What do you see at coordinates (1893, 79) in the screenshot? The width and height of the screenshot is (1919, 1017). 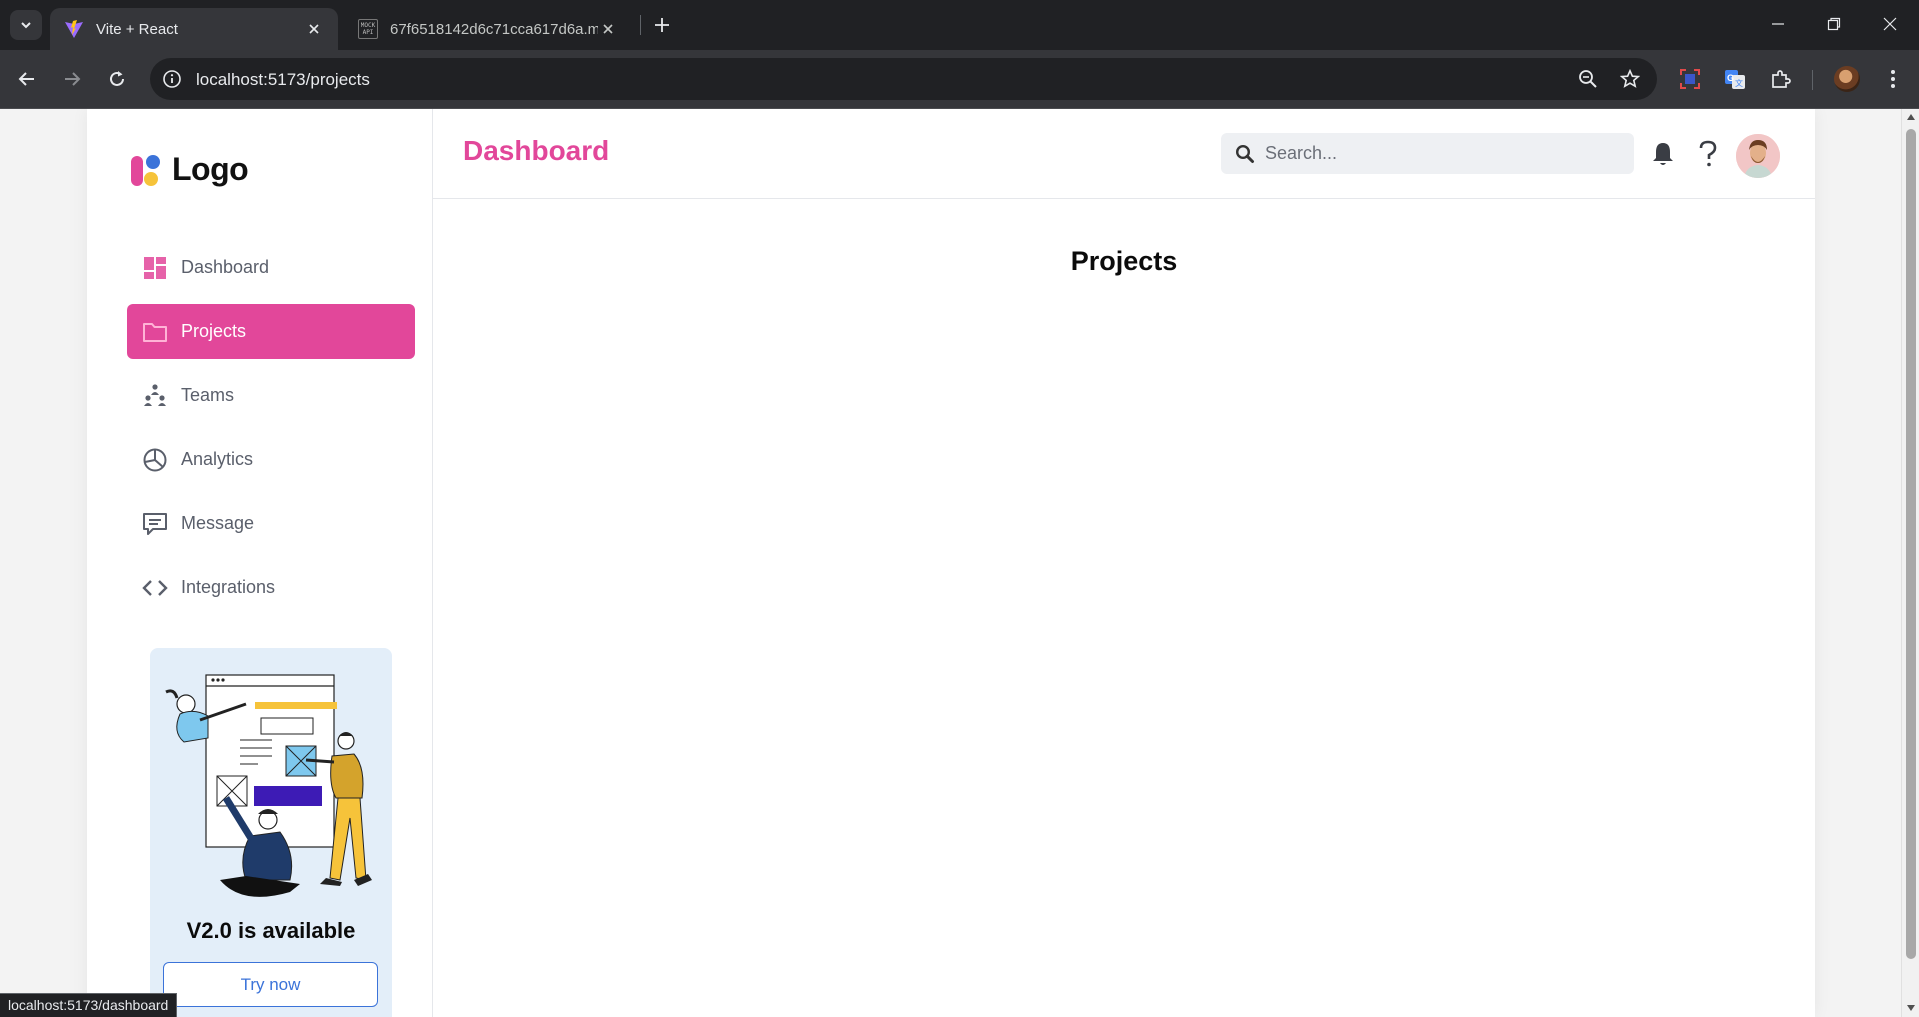 I see `more-menu-icon` at bounding box center [1893, 79].